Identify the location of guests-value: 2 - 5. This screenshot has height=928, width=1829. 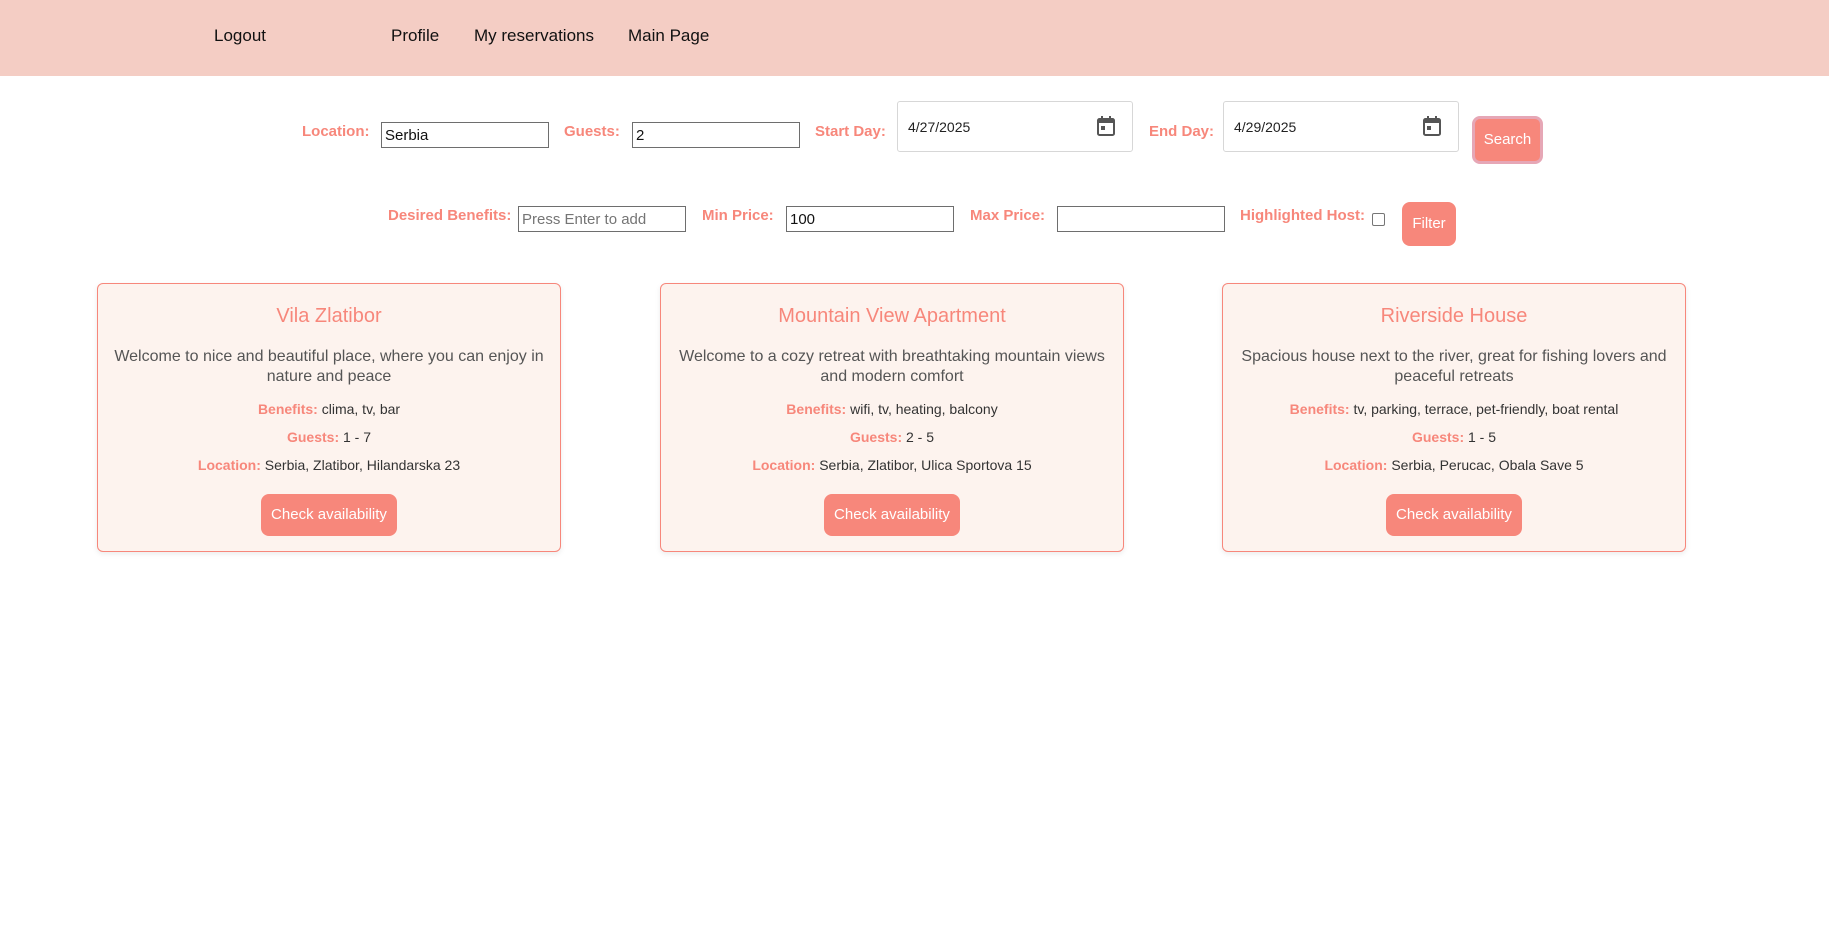
(920, 437).